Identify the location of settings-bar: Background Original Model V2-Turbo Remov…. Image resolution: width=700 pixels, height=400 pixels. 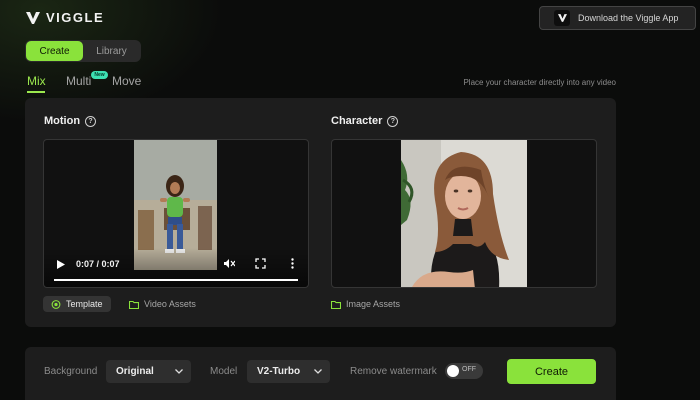
(320, 373).